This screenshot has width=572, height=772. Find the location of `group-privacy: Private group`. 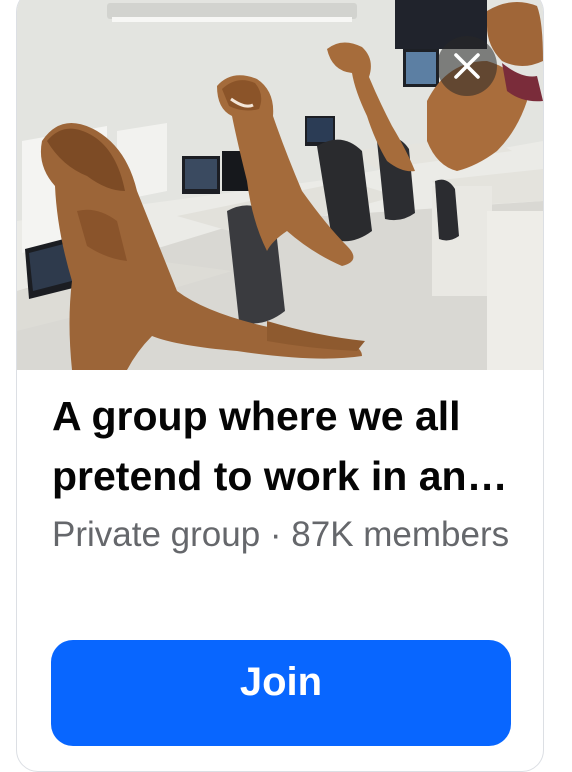

group-privacy: Private group is located at coordinates (156, 534).